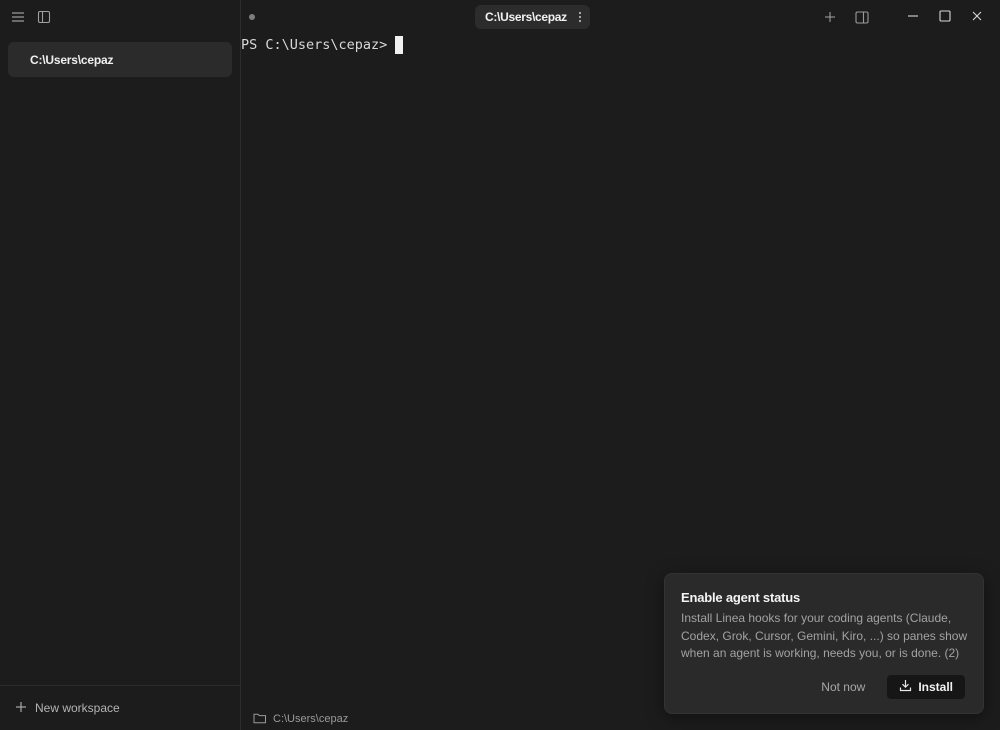  Describe the element at coordinates (399, 45) in the screenshot. I see `terminal-cursor` at that location.